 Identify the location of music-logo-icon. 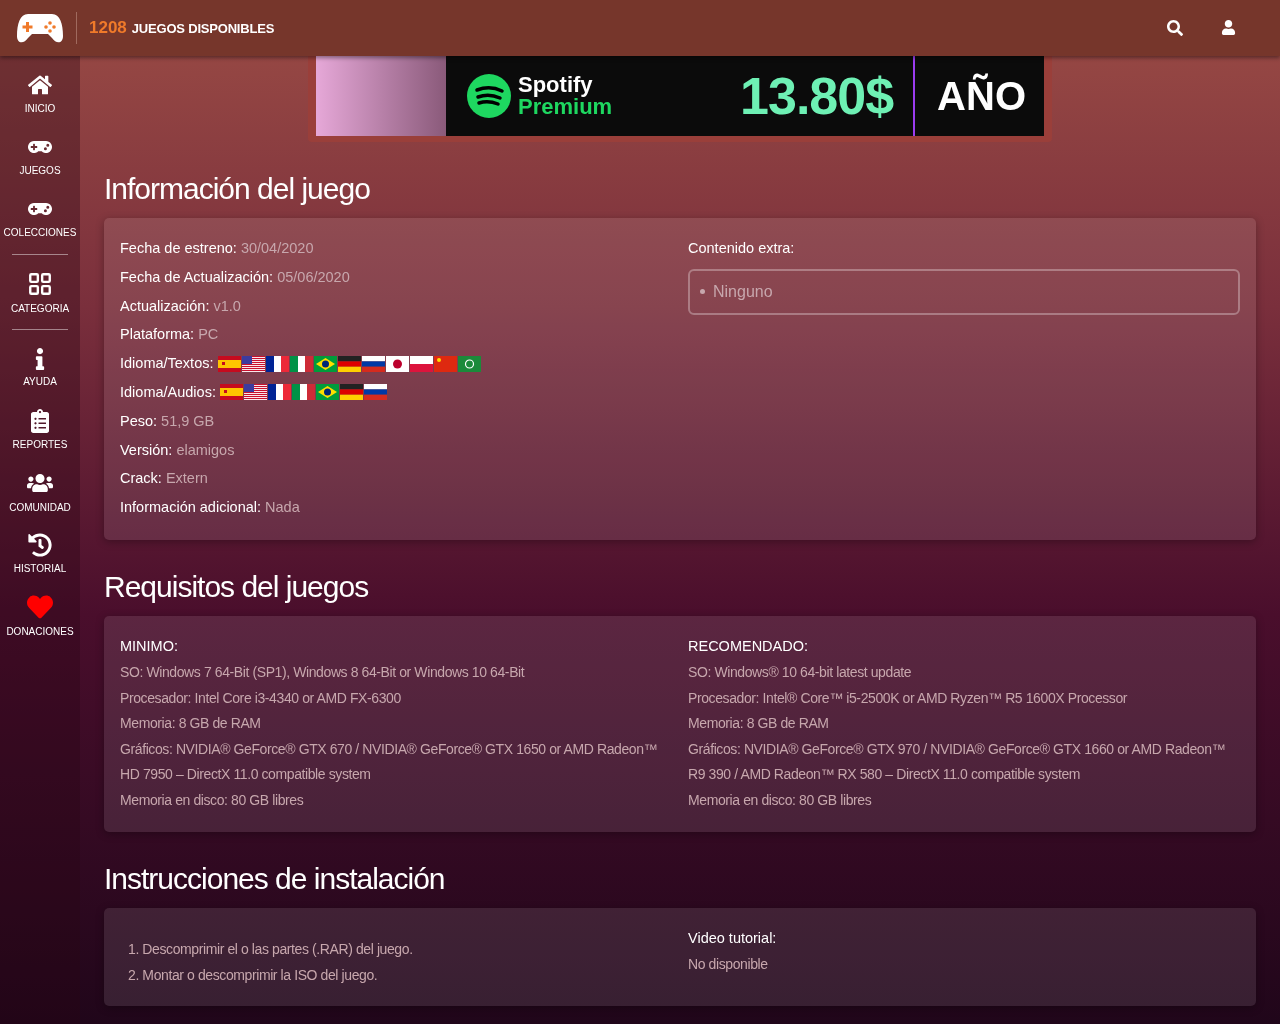
(489, 96).